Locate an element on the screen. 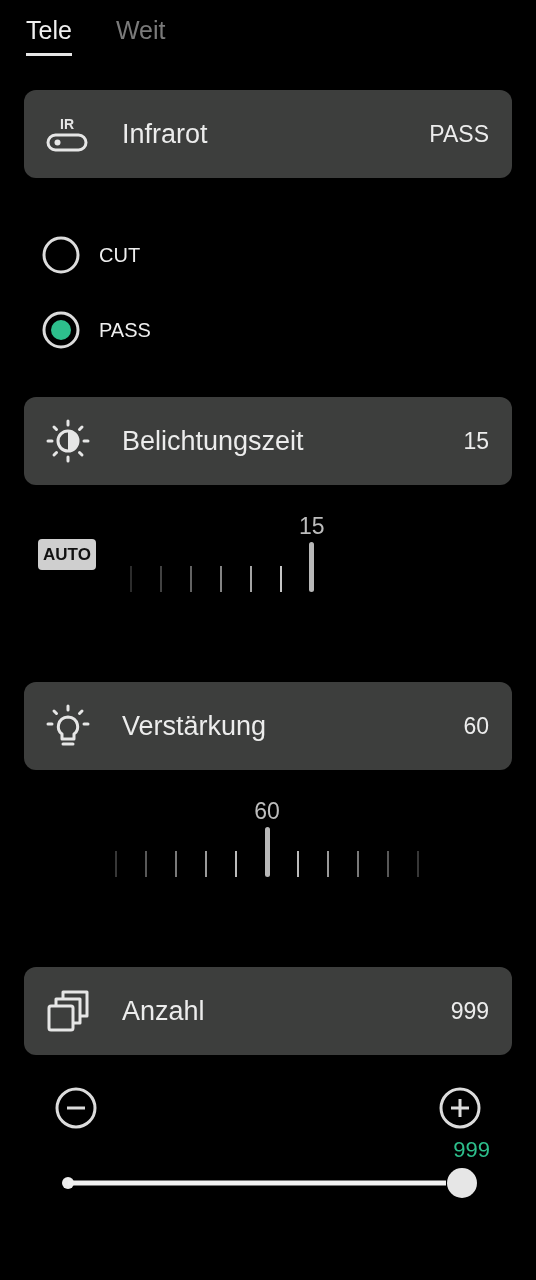  light-bulb-icon is located at coordinates (68, 726).